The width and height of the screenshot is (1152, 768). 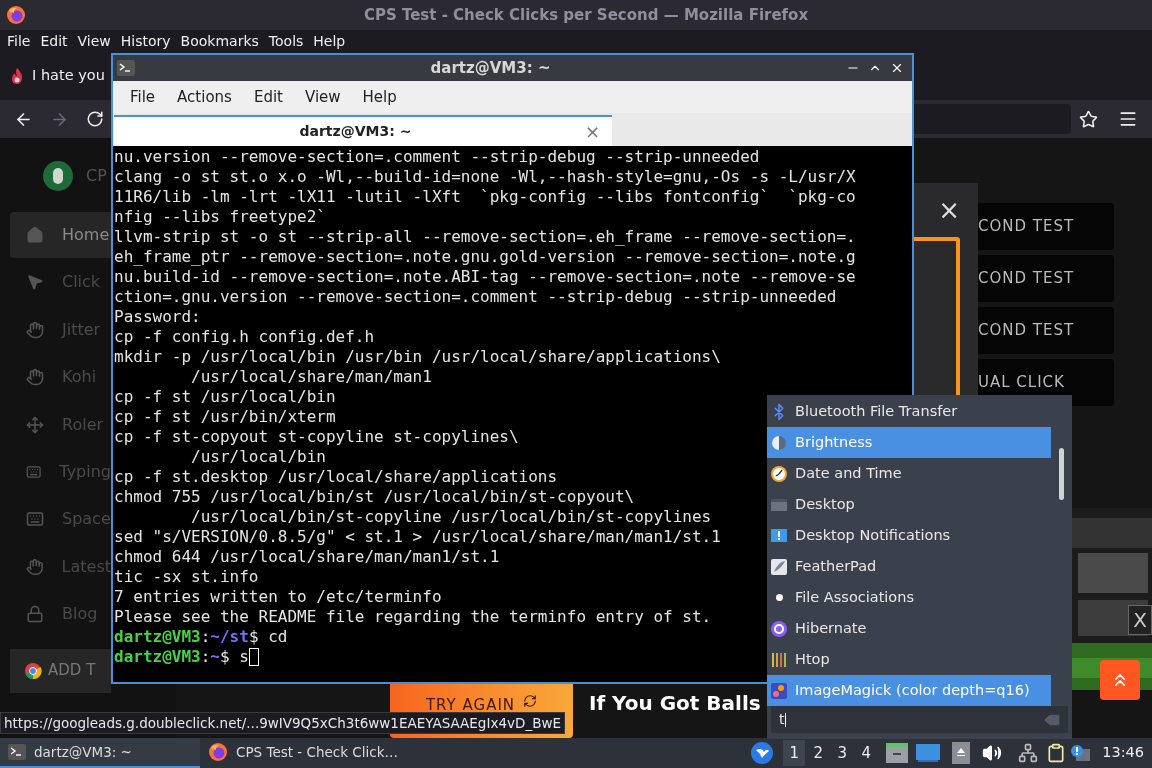 What do you see at coordinates (485, 176) in the screenshot?
I see `terminal-line: clang -o st st.o x.o -Wl,--build-id=none -Wl,--hash-style=gnu,-Os -s -L/usr/X` at bounding box center [485, 176].